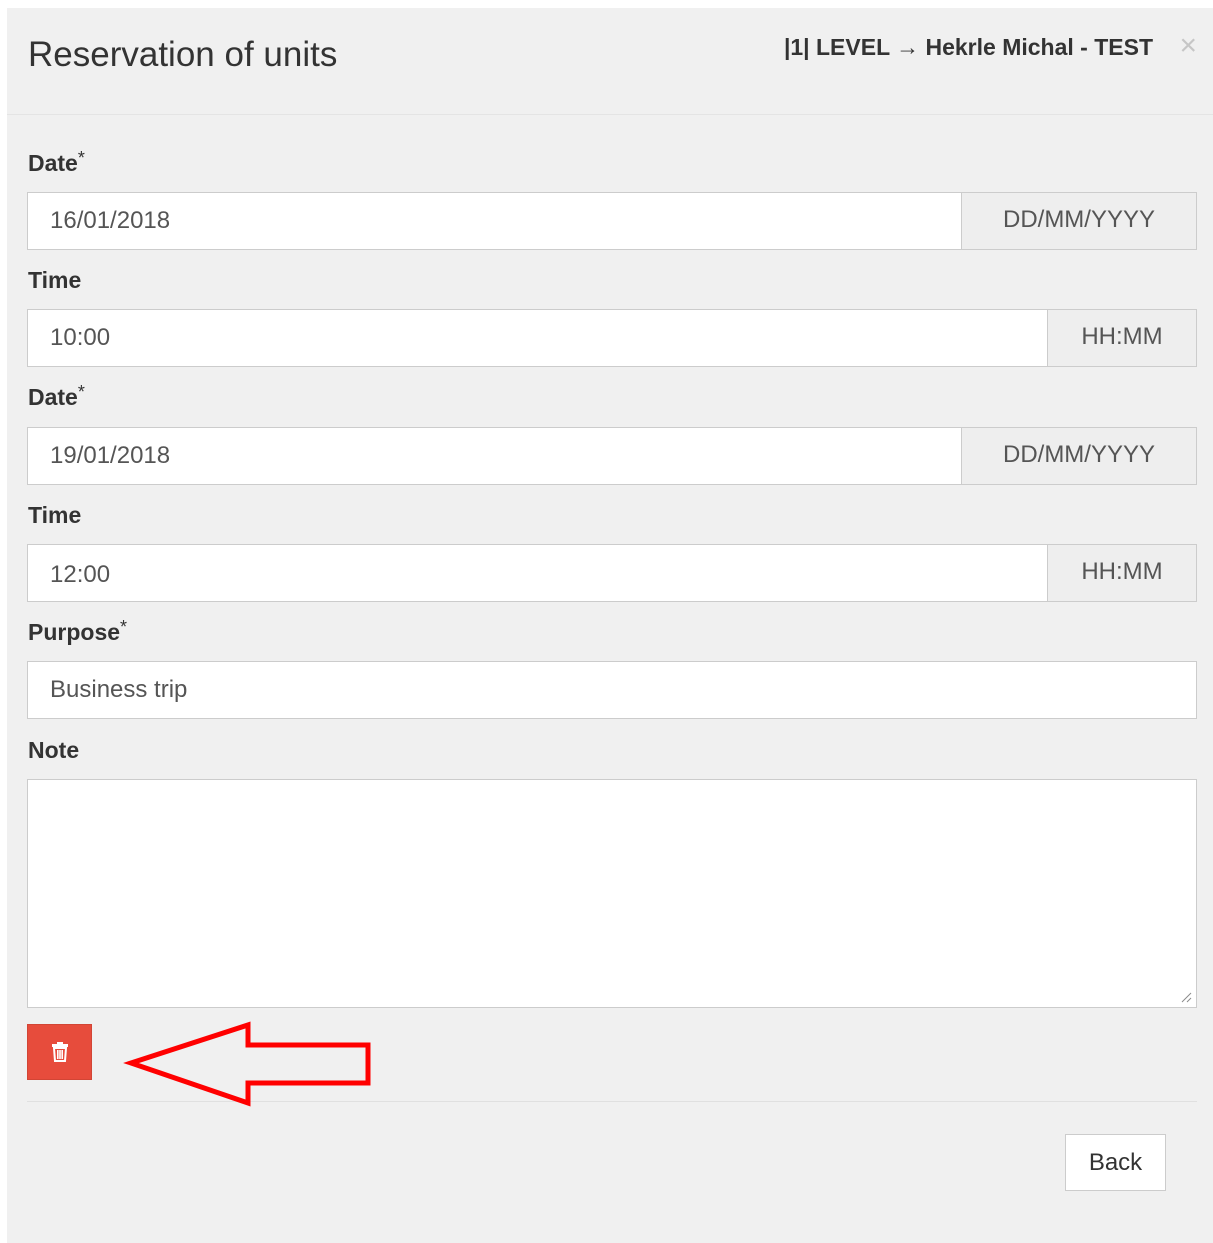 This screenshot has height=1243, width=1213. Describe the element at coordinates (494, 221) in the screenshot. I see `date-from-input: 16/01/2018` at that location.